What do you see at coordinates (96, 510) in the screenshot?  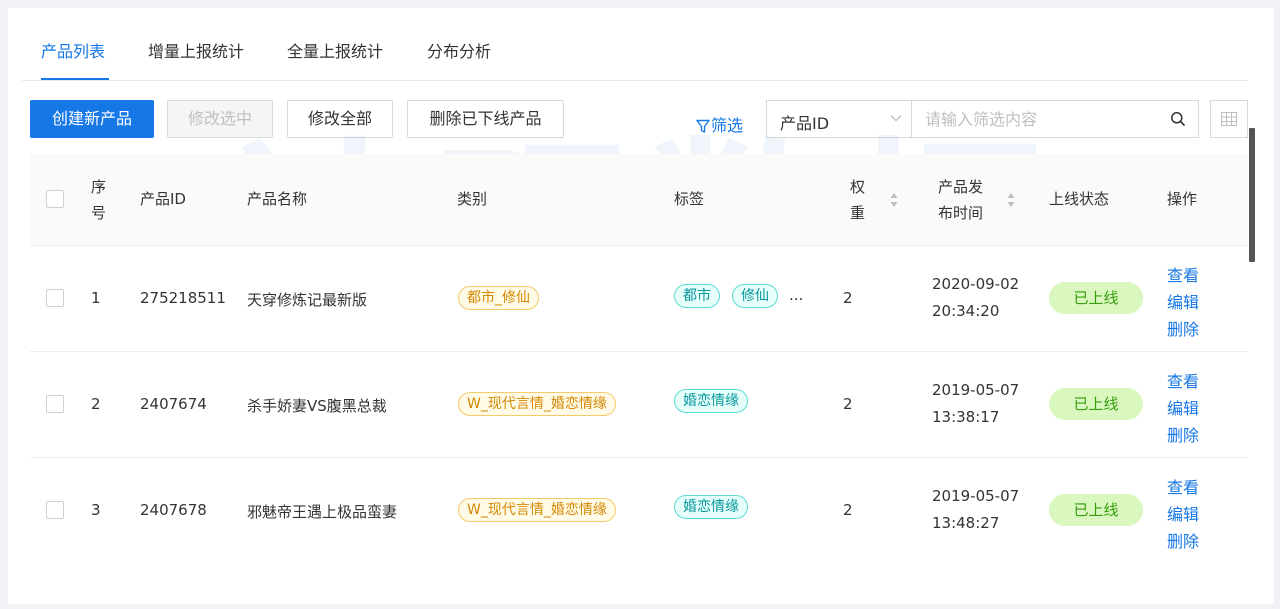 I see `row-index: 3` at bounding box center [96, 510].